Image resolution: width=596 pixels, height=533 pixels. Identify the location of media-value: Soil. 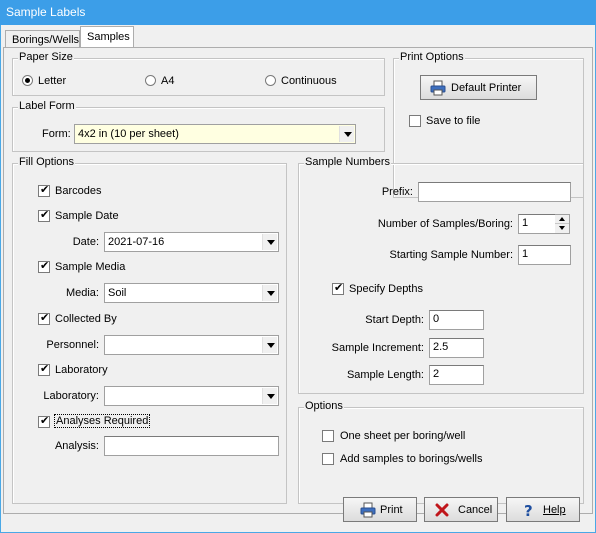
(117, 293).